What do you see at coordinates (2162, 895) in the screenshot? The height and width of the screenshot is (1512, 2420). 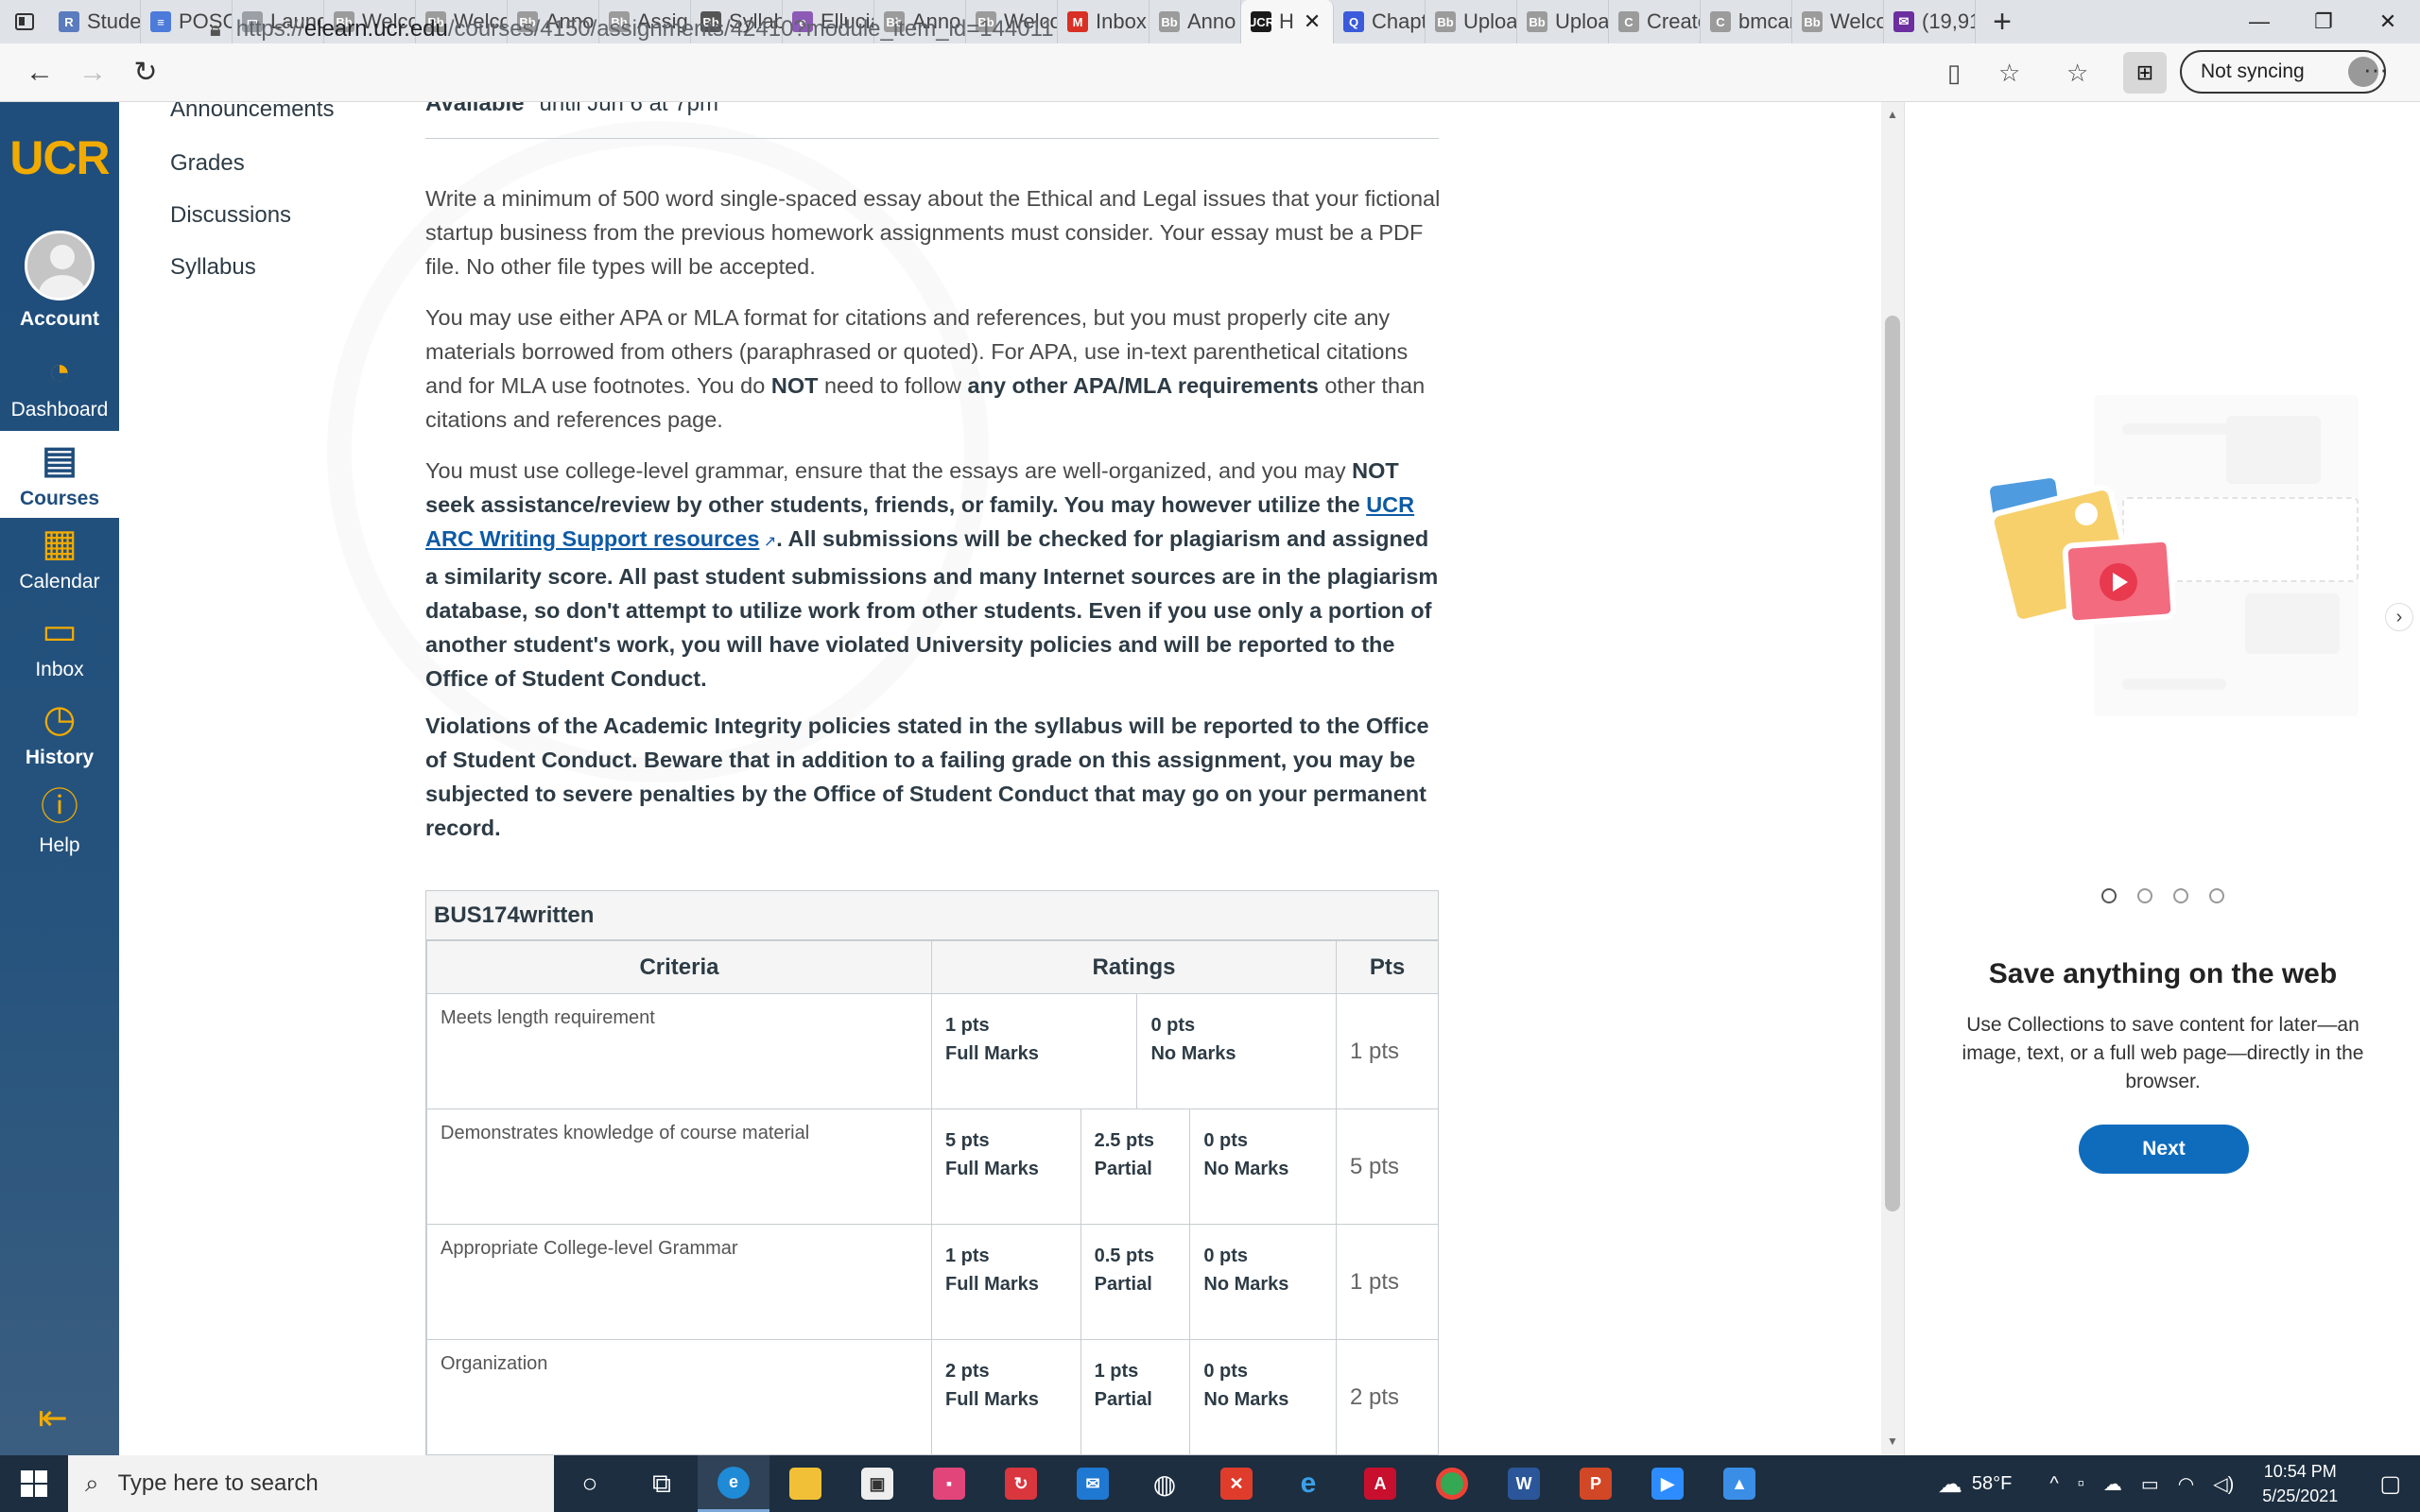 I see `carousel-dots` at bounding box center [2162, 895].